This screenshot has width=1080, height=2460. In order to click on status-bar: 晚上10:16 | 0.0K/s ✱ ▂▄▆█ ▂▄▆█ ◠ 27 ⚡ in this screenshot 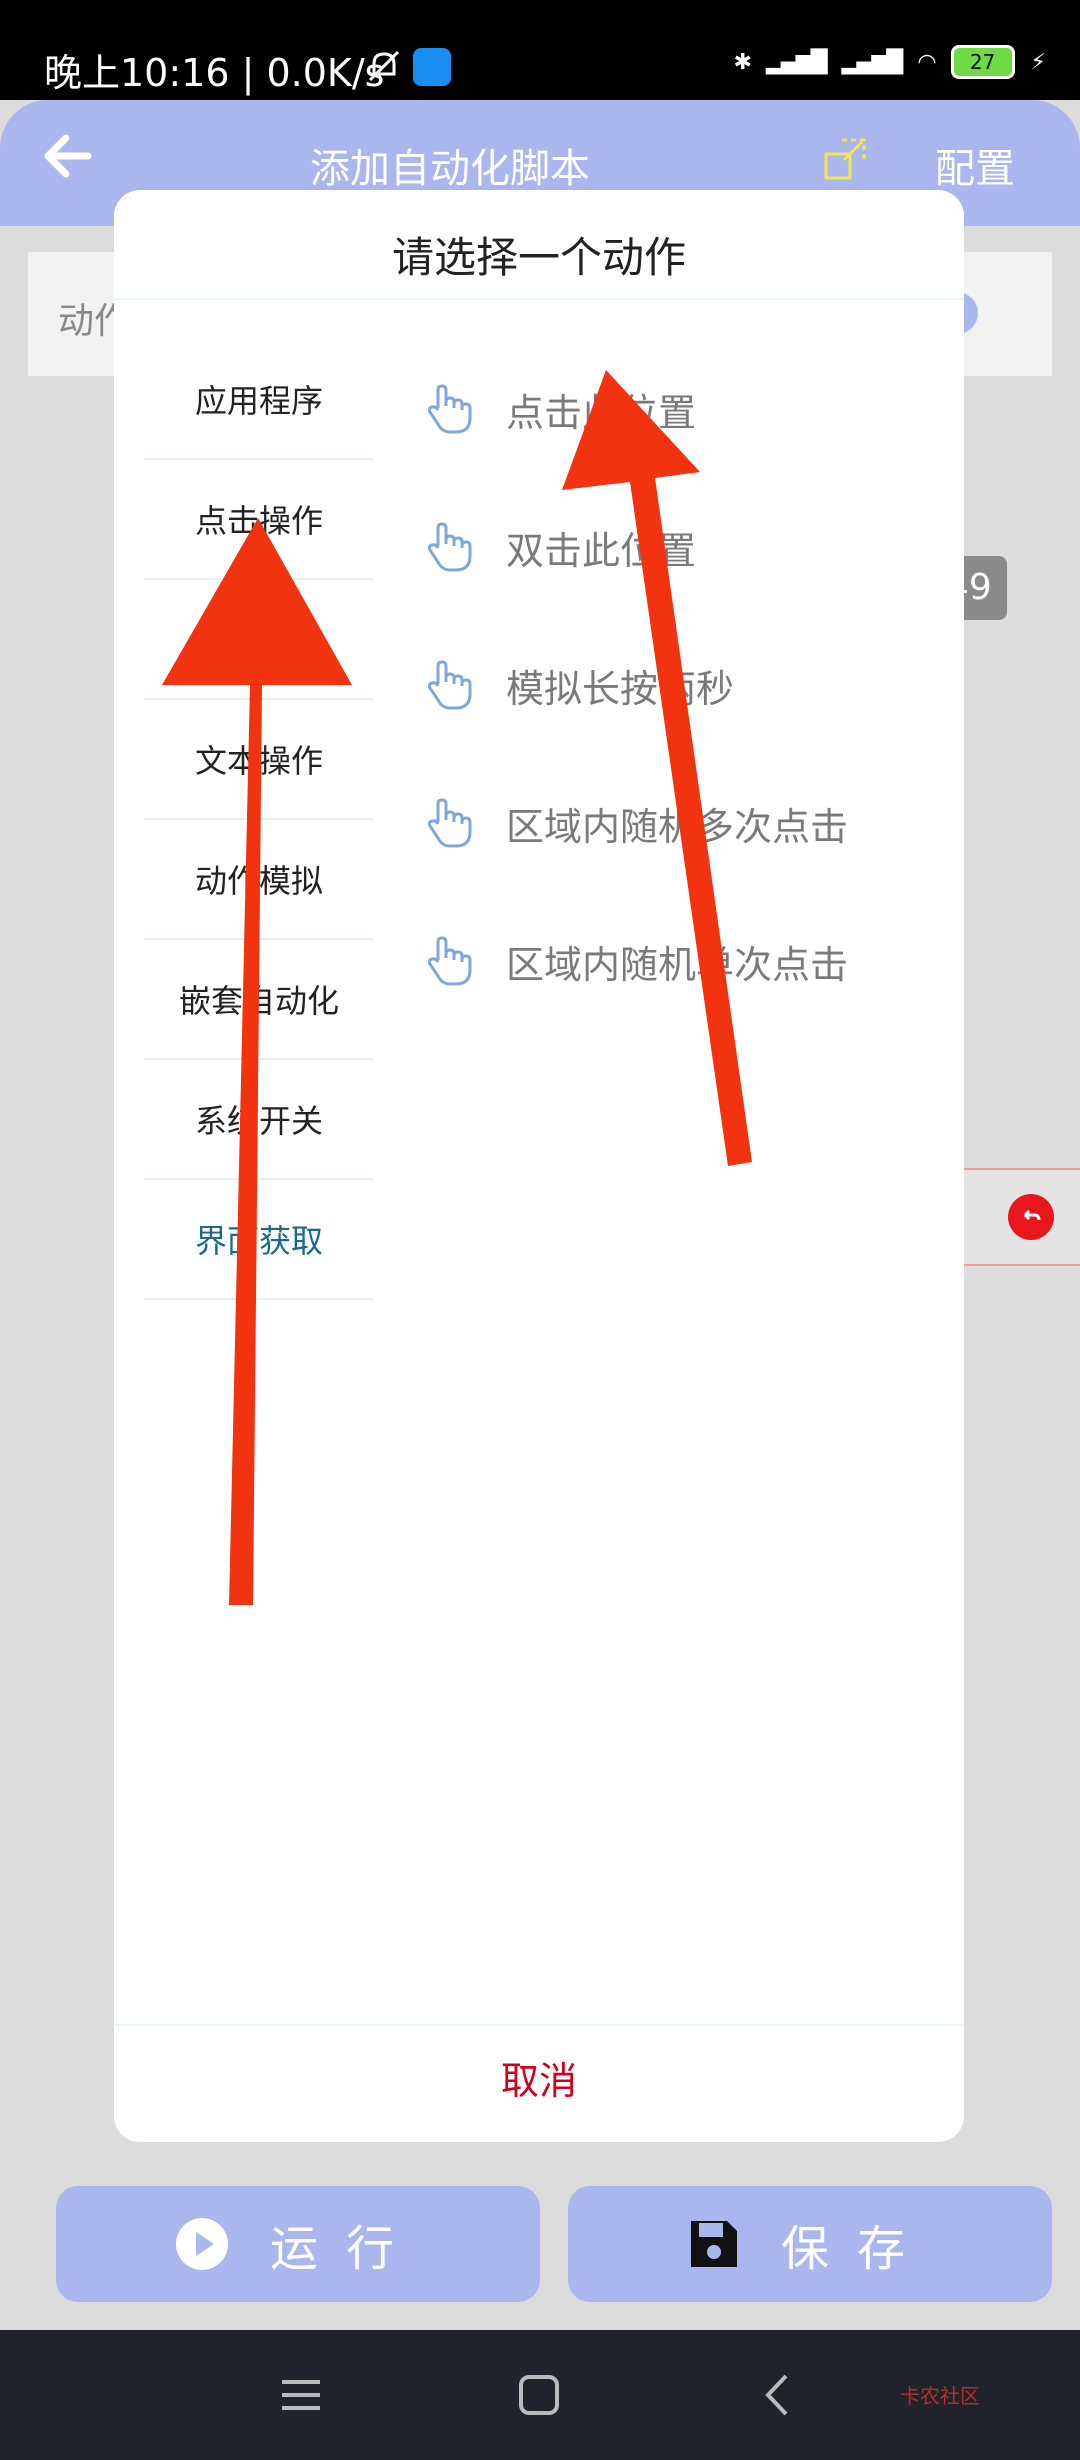, I will do `click(540, 50)`.